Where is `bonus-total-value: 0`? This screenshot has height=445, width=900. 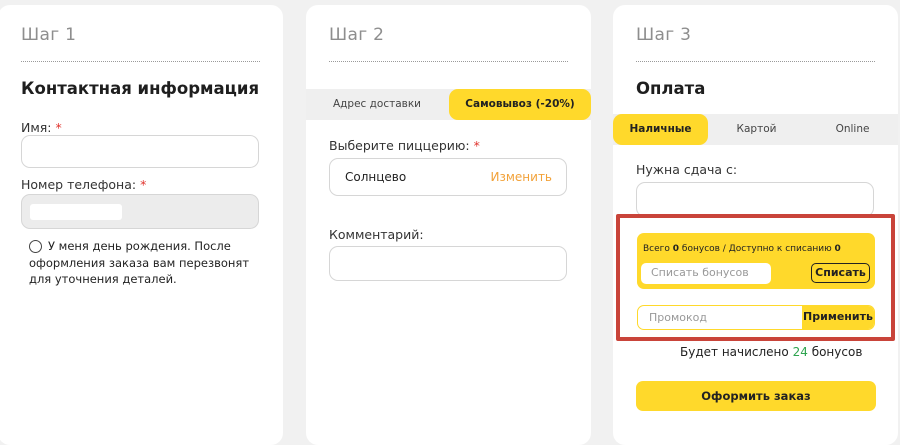
bonus-total-value: 0 is located at coordinates (676, 249).